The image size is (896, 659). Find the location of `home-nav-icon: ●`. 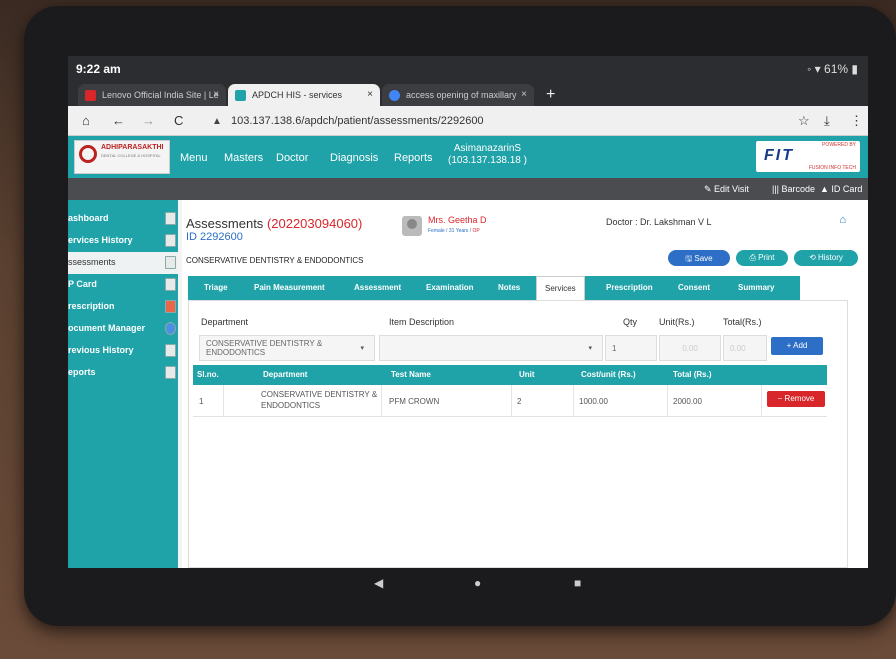

home-nav-icon: ● is located at coordinates (477, 583).